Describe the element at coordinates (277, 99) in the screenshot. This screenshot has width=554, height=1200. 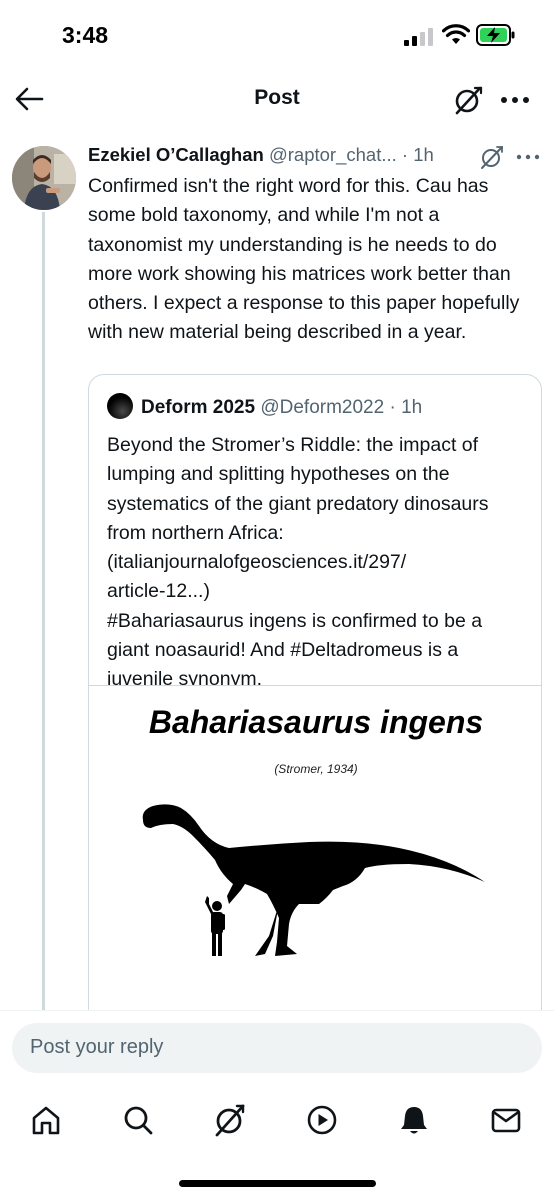
I see `nav-bar: Post` at that location.